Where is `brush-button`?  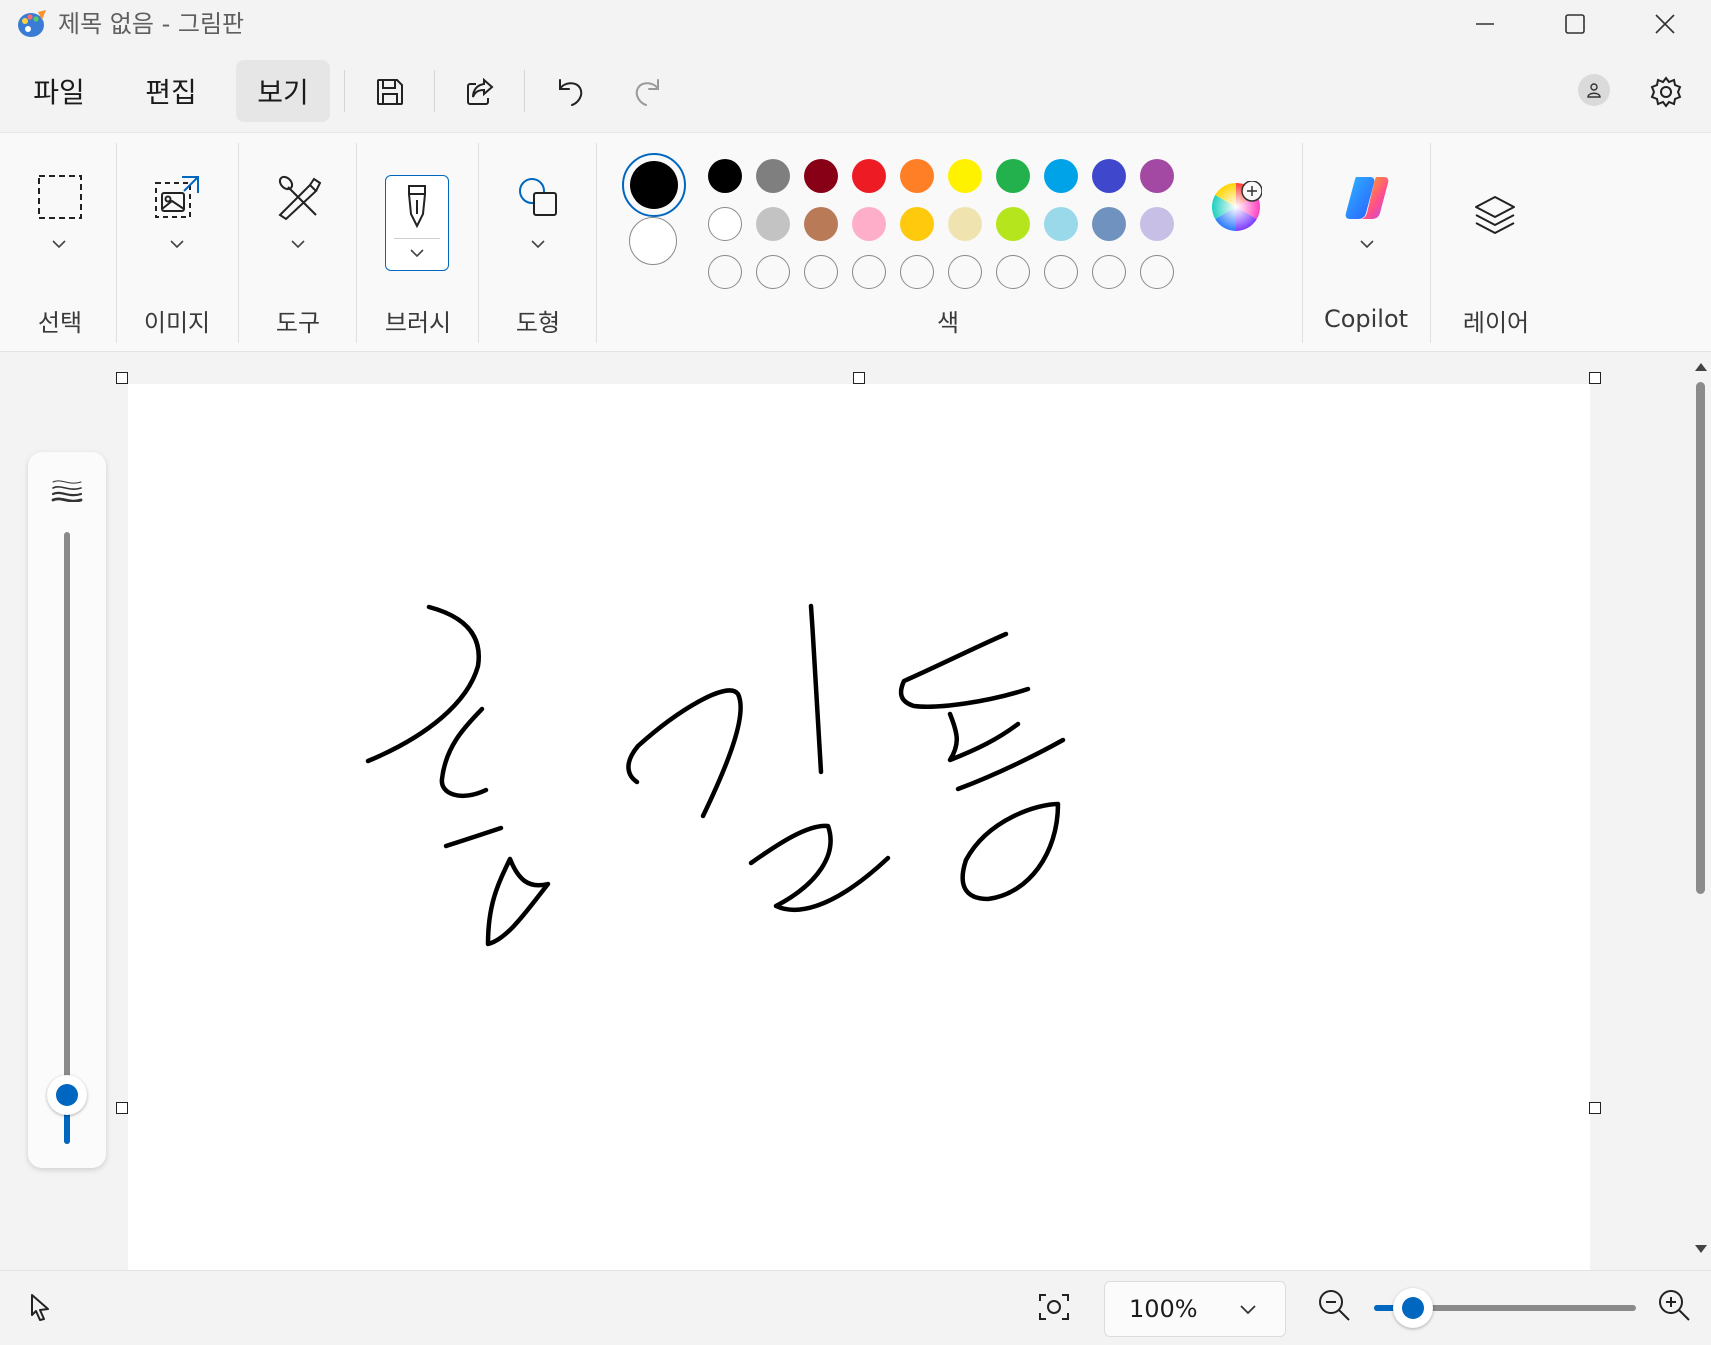 brush-button is located at coordinates (417, 223).